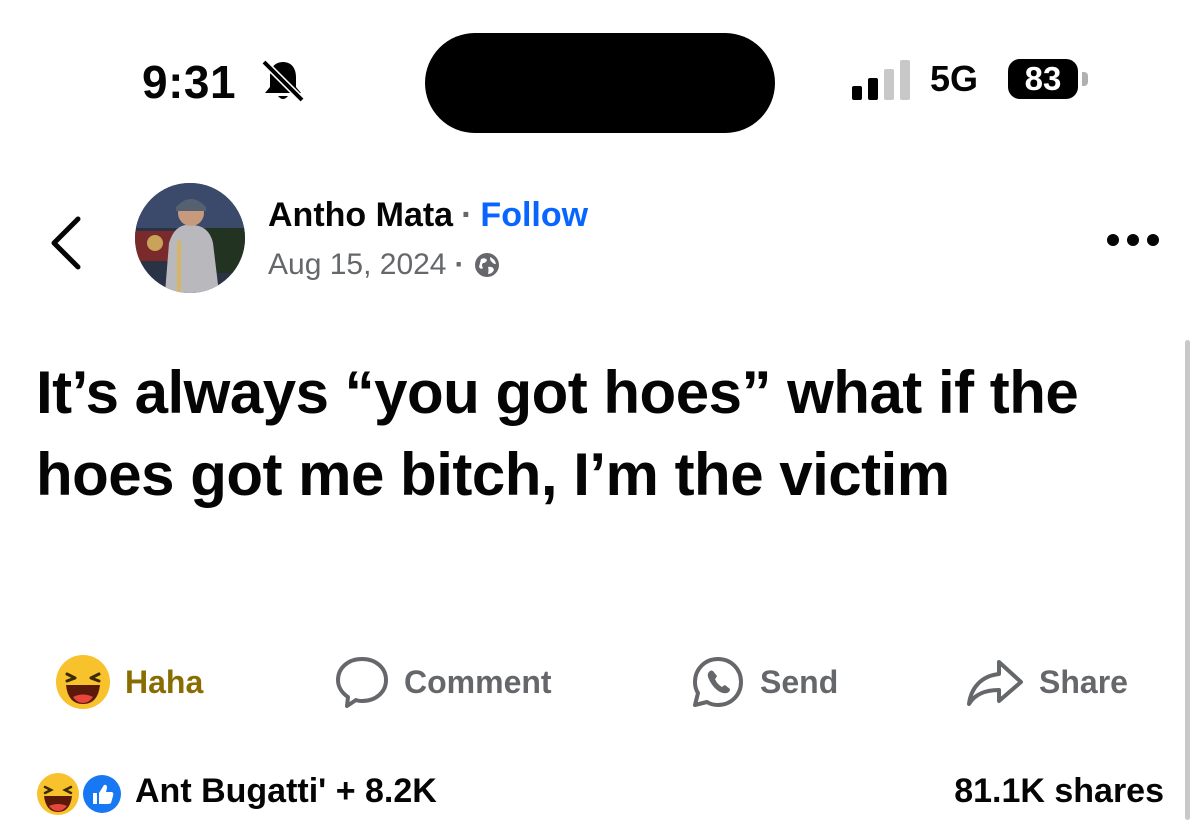 This screenshot has width=1200, height=820. Describe the element at coordinates (1059, 791) in the screenshot. I see `shares-count: 81.1K shares` at that location.